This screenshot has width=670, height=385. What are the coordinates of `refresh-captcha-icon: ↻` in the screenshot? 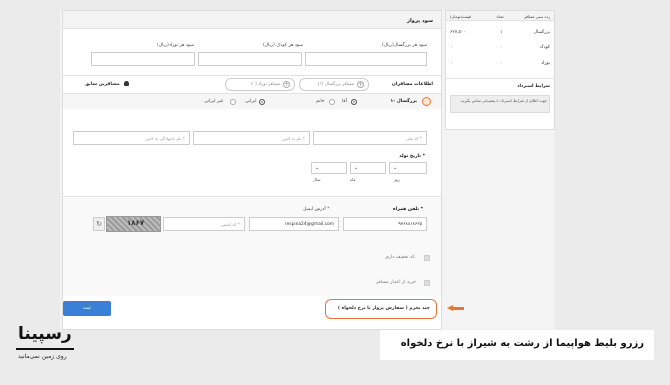 It's located at (99, 224).